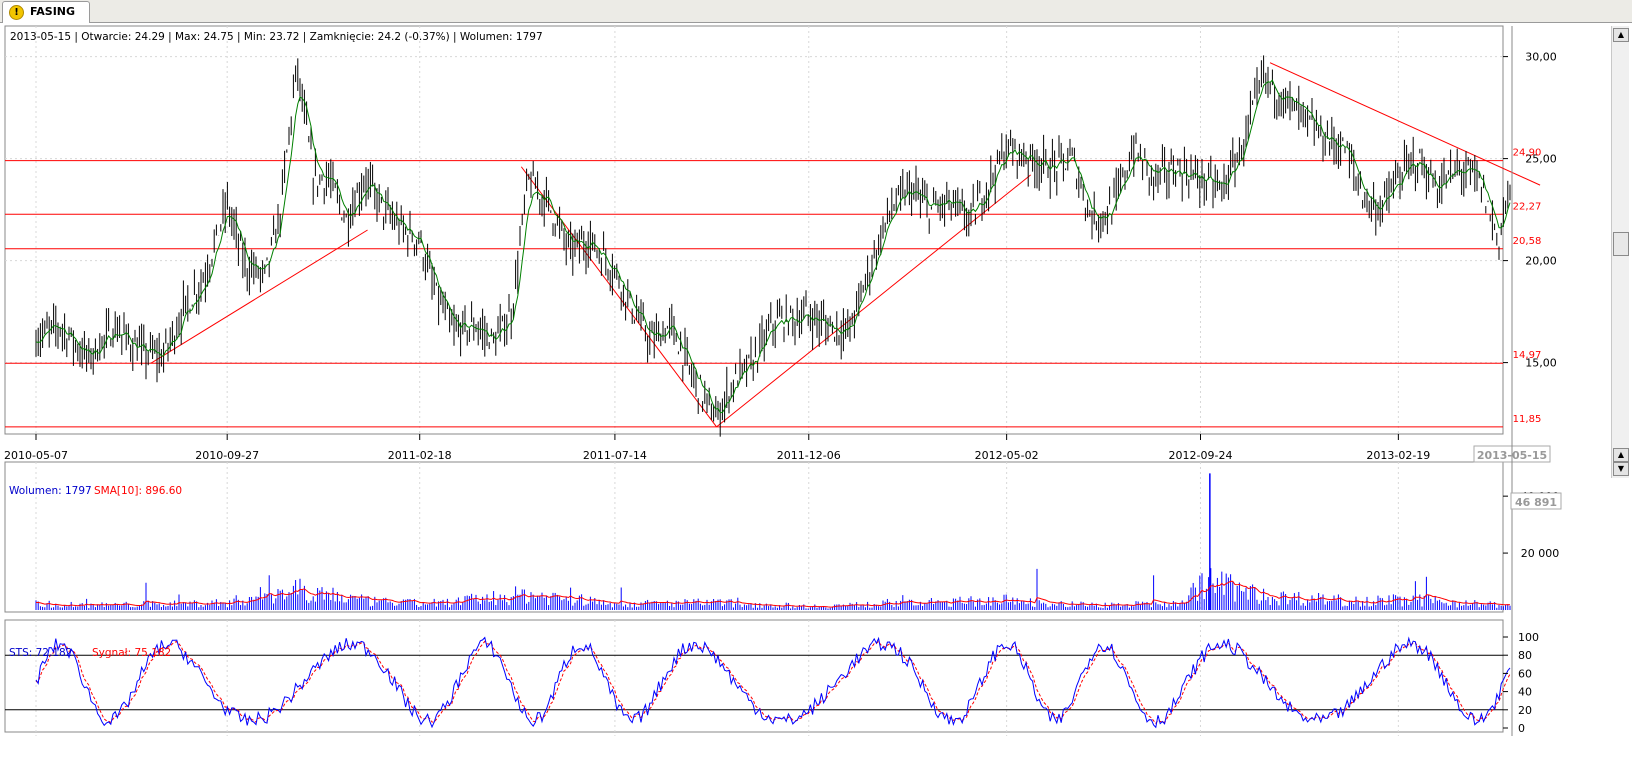 The height and width of the screenshot is (767, 1632). I want to click on level-label-0: 24,90, so click(1527, 153).